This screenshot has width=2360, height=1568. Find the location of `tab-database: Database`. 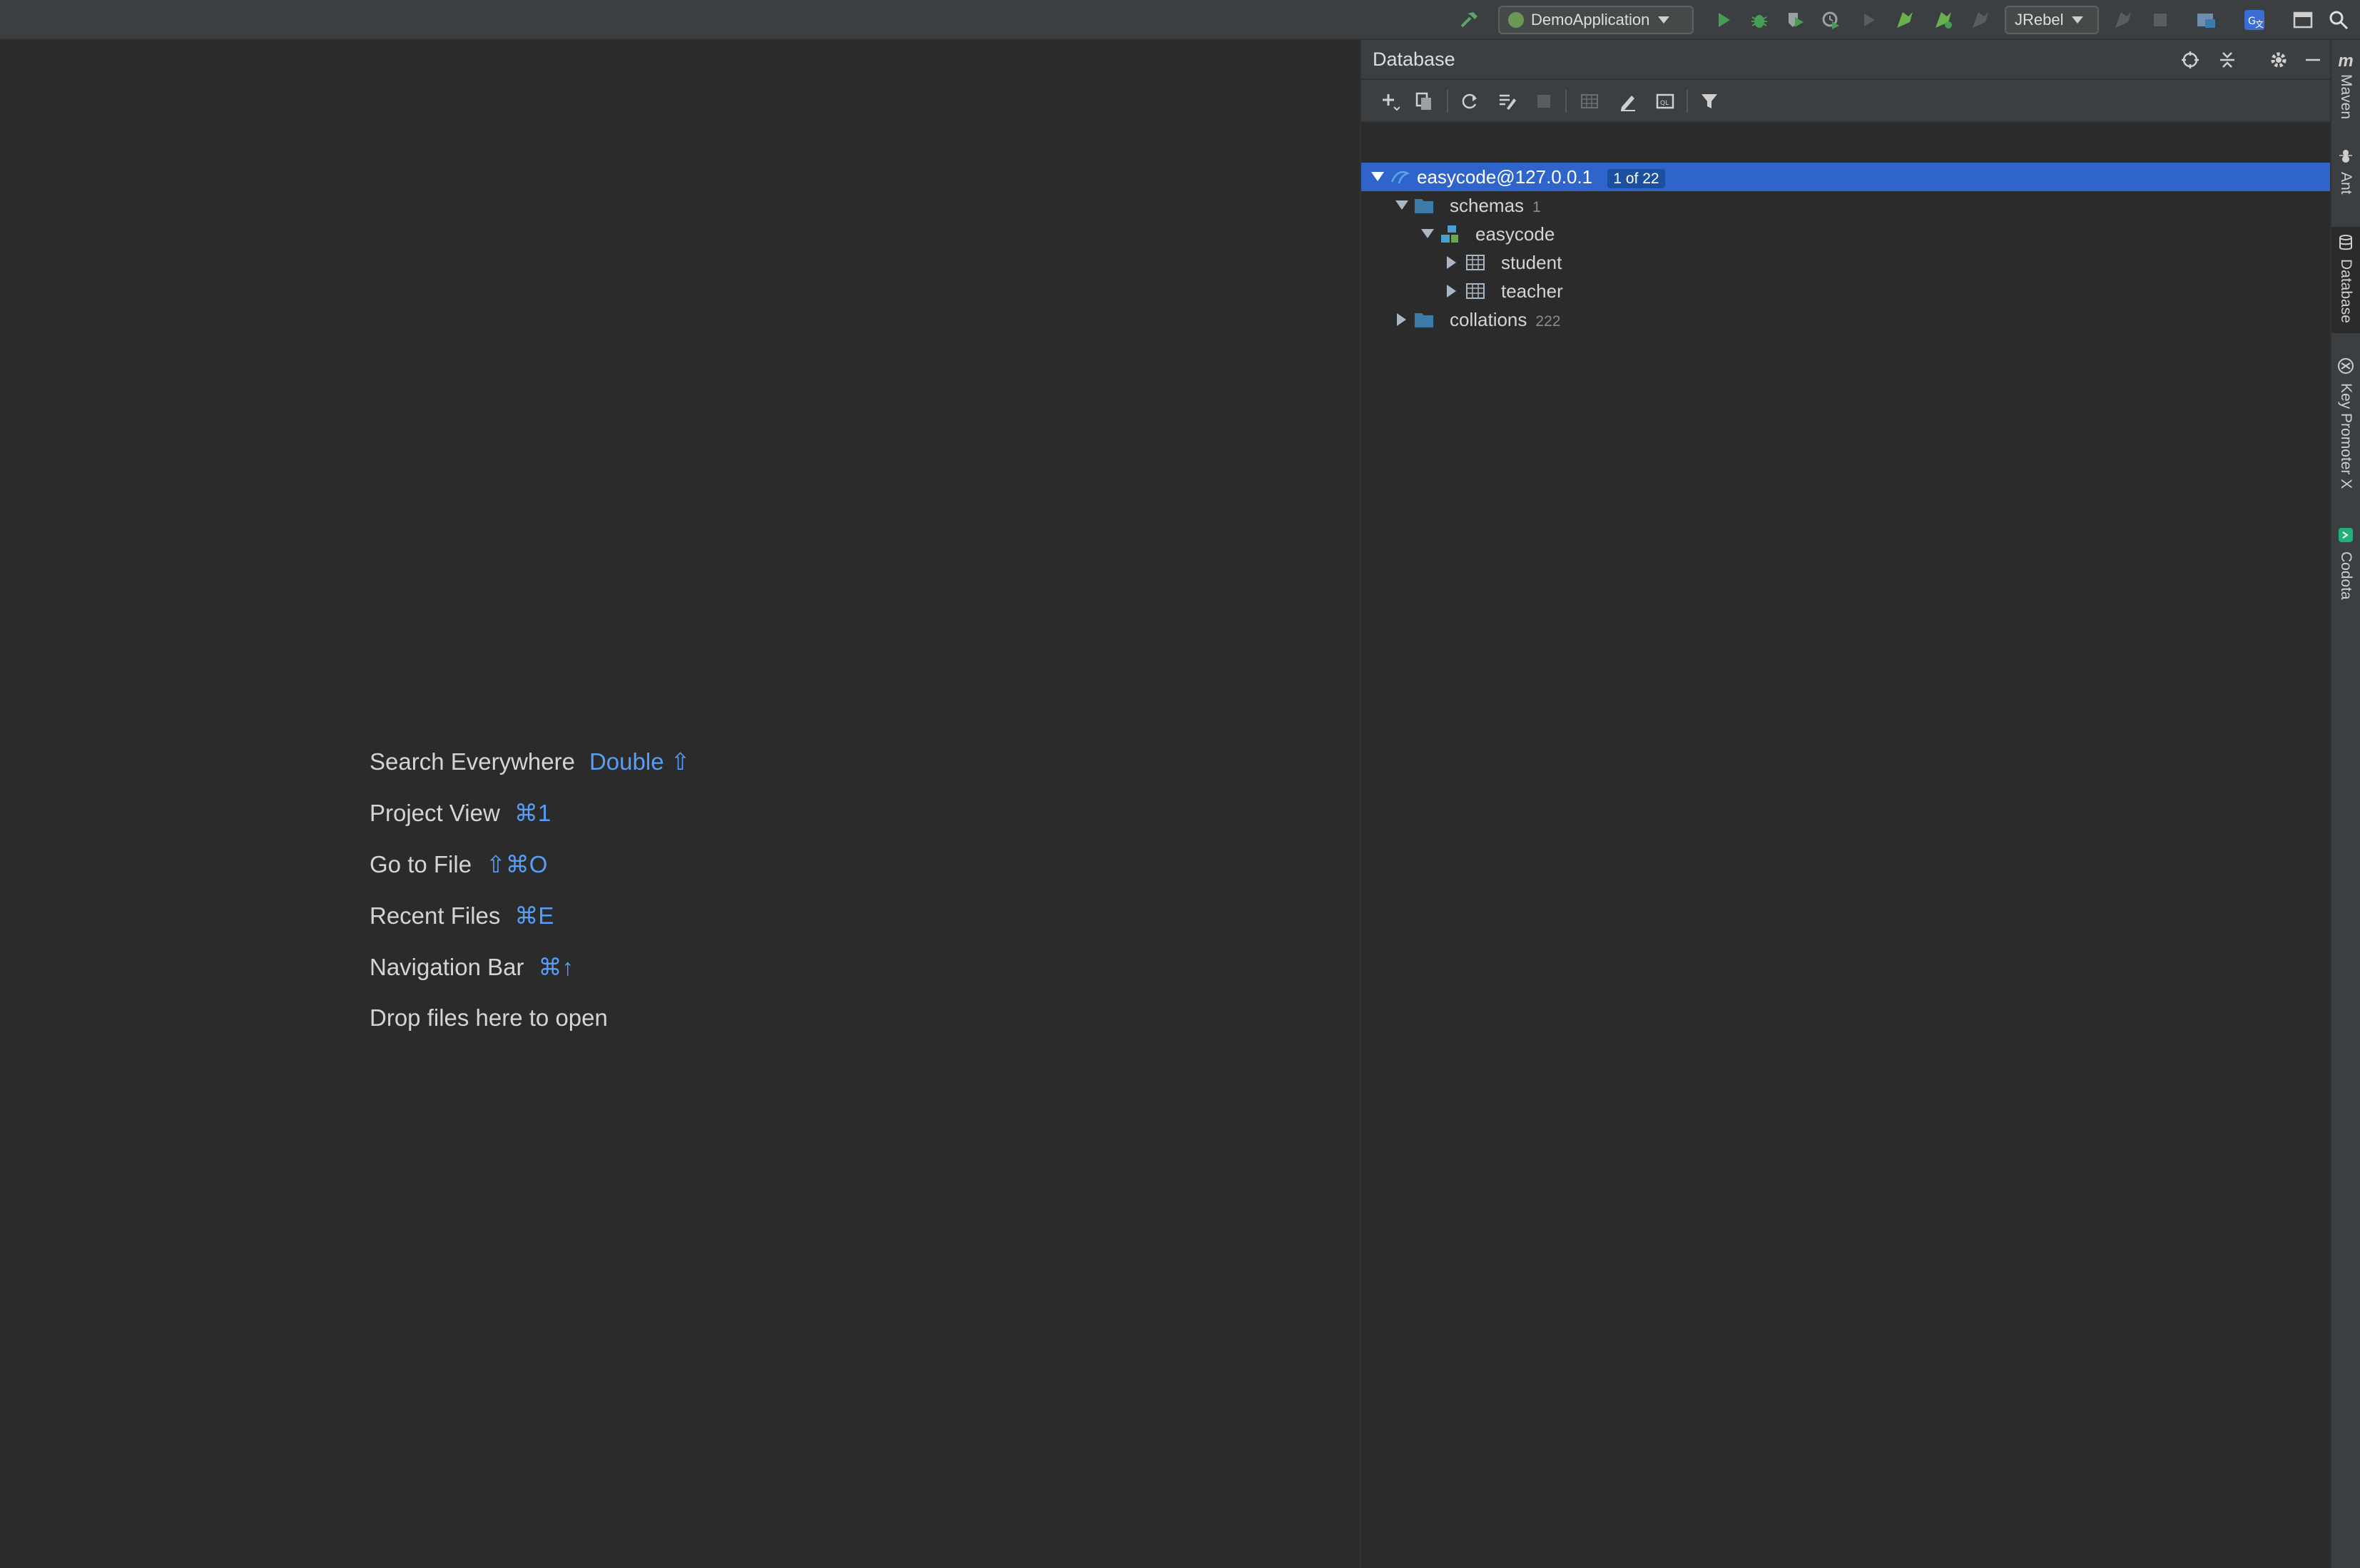

tab-database: Database is located at coordinates (2345, 280).